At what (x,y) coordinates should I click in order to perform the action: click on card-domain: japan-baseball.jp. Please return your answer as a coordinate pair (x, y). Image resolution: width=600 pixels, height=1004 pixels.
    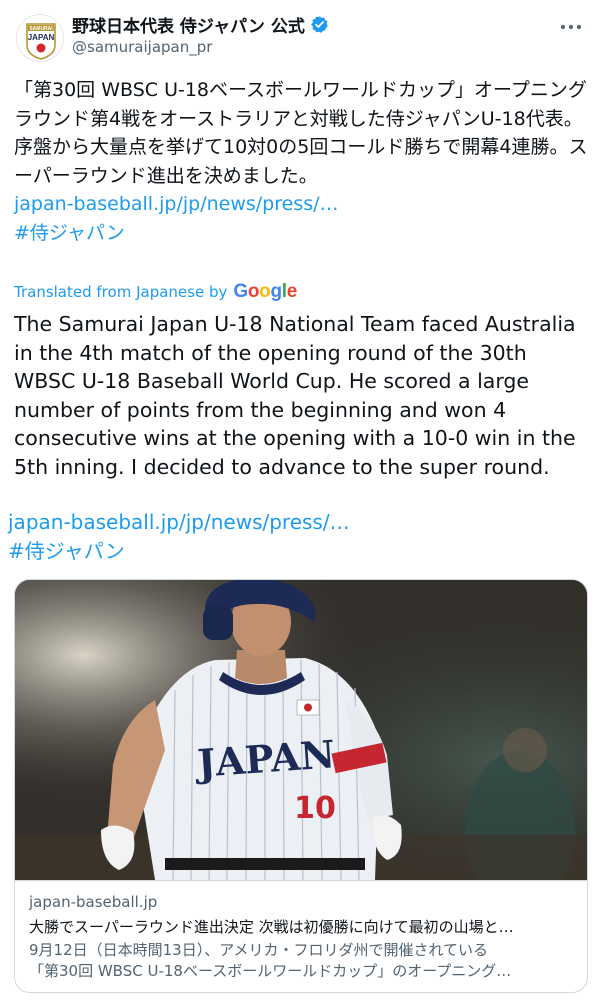
    Looking at the image, I should click on (93, 902).